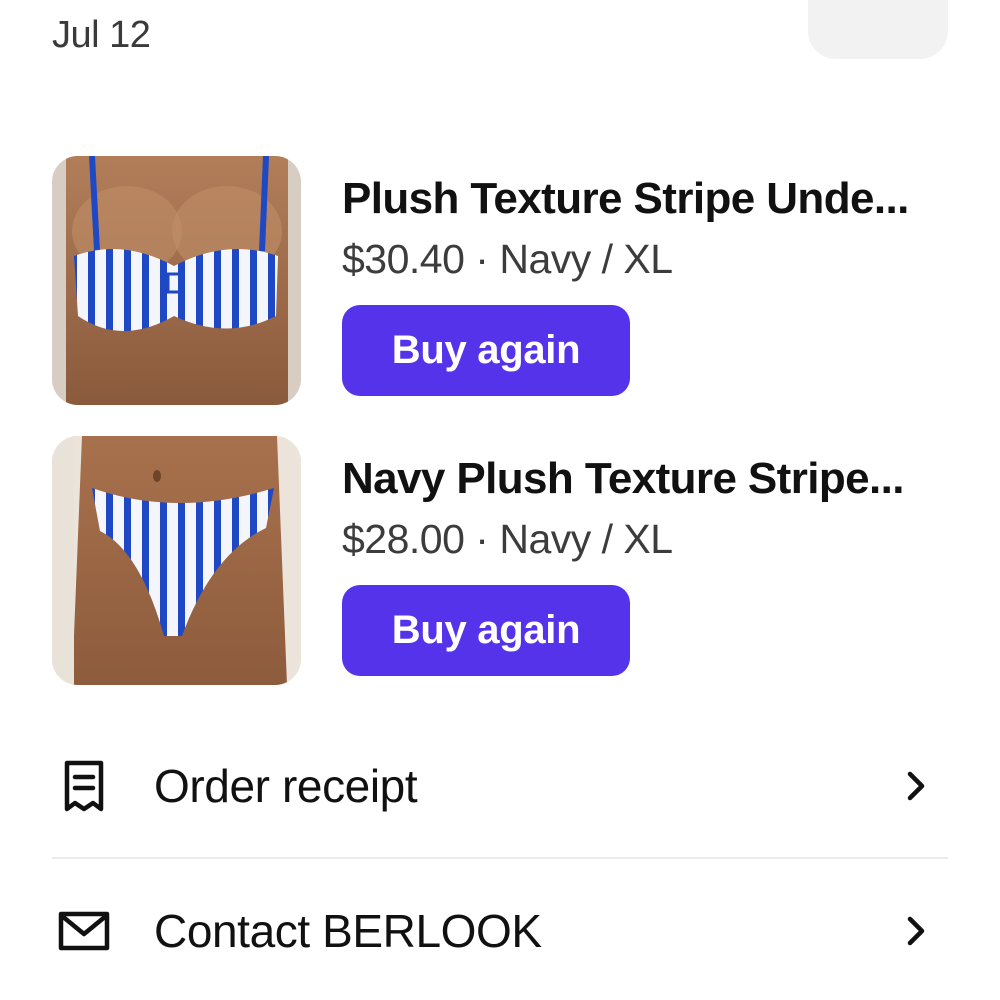 This screenshot has width=1000, height=1000. What do you see at coordinates (878, 29) in the screenshot?
I see `top-right-button` at bounding box center [878, 29].